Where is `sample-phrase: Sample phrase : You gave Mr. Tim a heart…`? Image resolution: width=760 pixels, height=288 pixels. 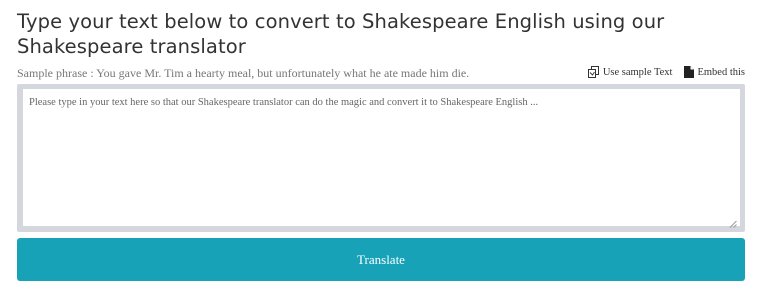 sample-phrase: Sample phrase : You gave Mr. Tim a heart… is located at coordinates (243, 73).